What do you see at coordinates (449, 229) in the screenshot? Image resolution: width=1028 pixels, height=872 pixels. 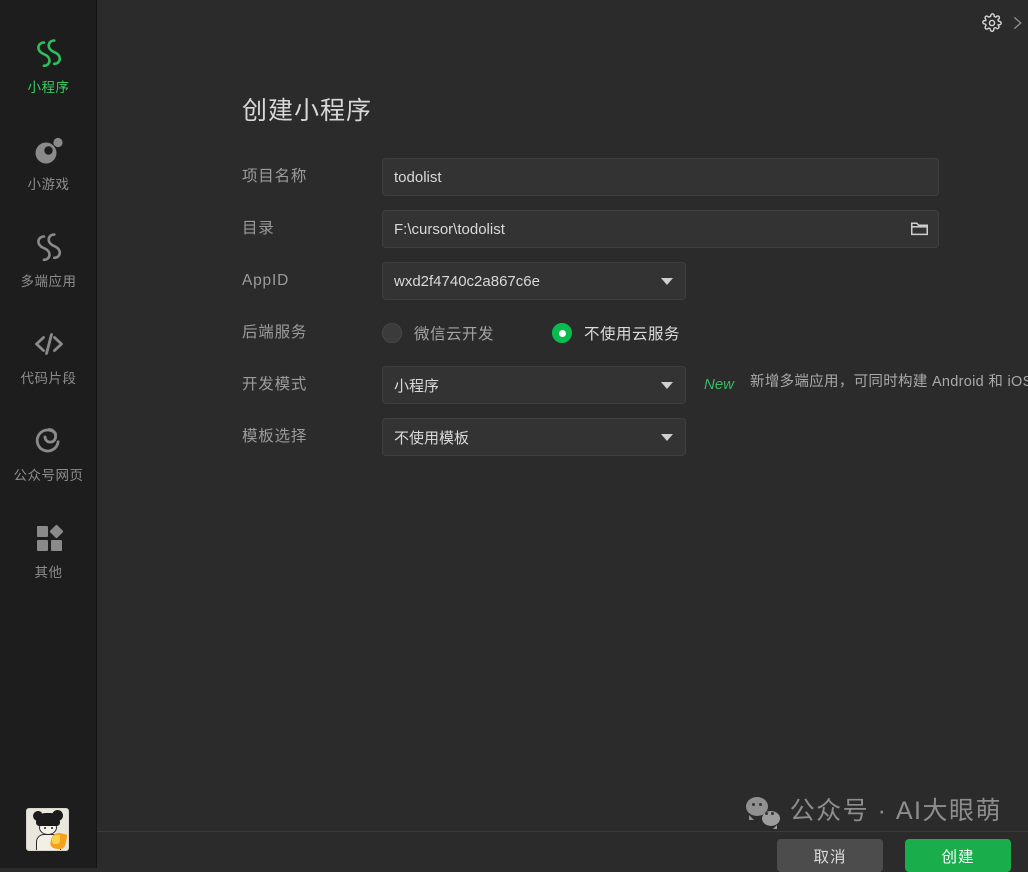 I see `directory-value: F:\cursor\todolist` at bounding box center [449, 229].